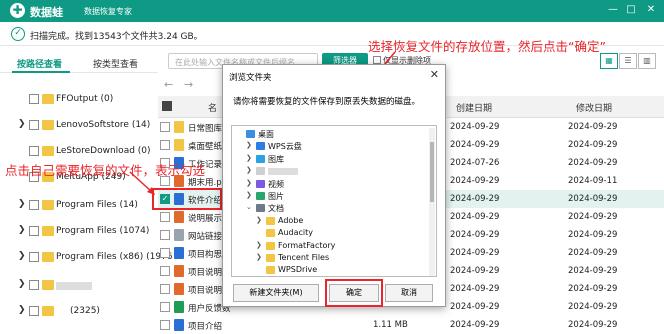 Image resolution: width=664 pixels, height=334 pixels. What do you see at coordinates (434, 74) in the screenshot?
I see `dialog-close-icon: ✕` at bounding box center [434, 74].